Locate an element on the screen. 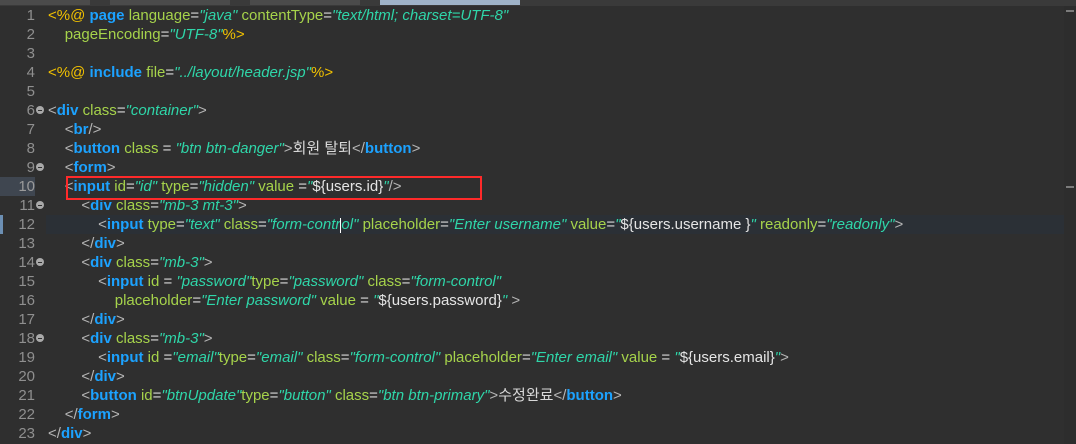 The width and height of the screenshot is (1076, 444). line-number: 10 is located at coordinates (17, 186).